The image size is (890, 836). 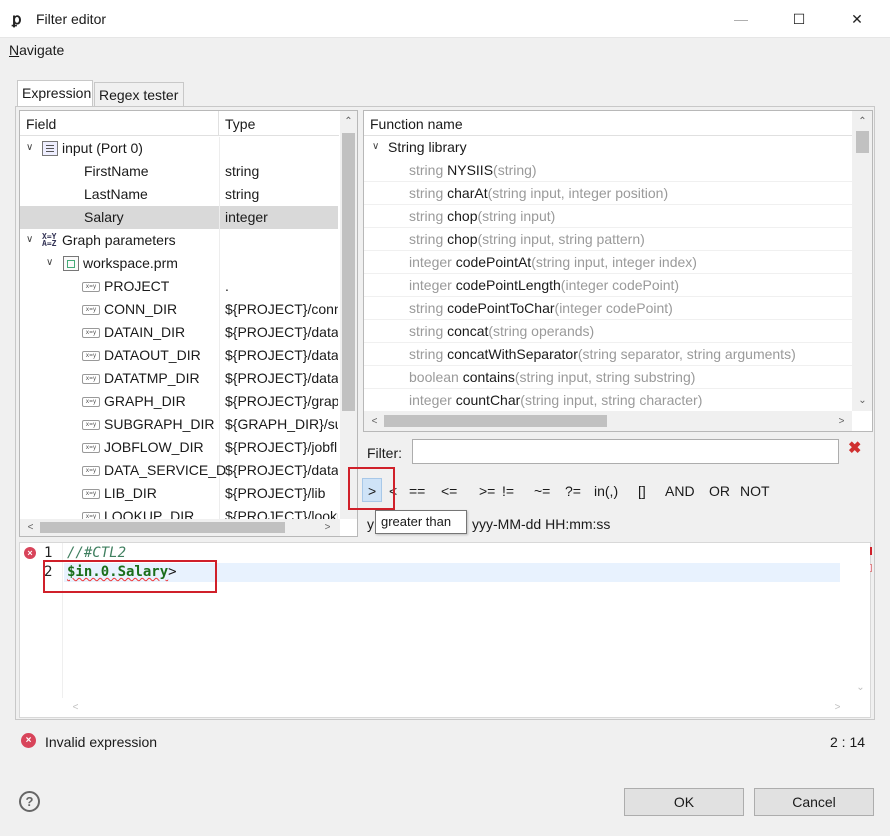 I want to click on column-header-function-name: Function name, so click(x=608, y=123).